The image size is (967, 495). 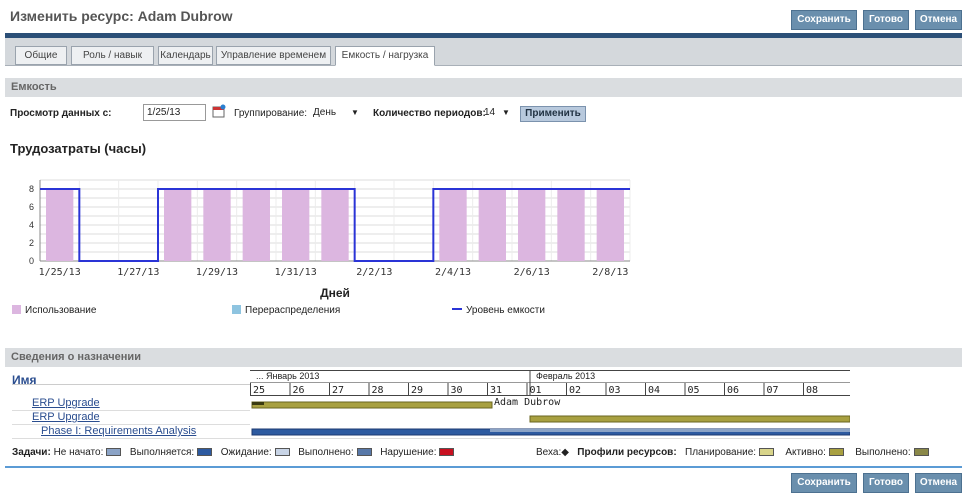 I want to click on x-tick-label: 2/8/13, so click(x=610, y=272).